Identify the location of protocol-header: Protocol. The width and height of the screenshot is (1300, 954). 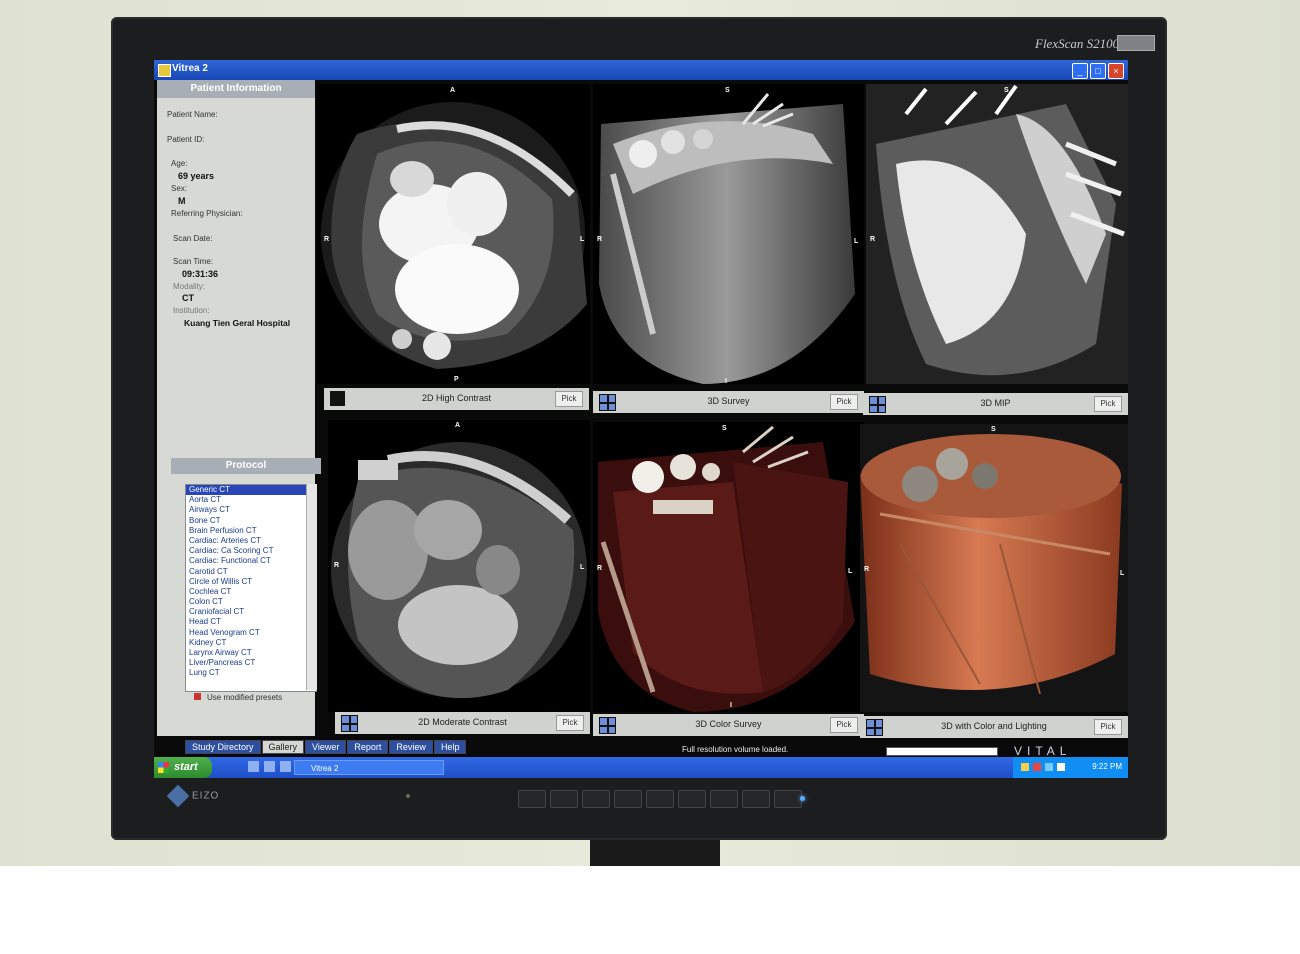
(246, 466).